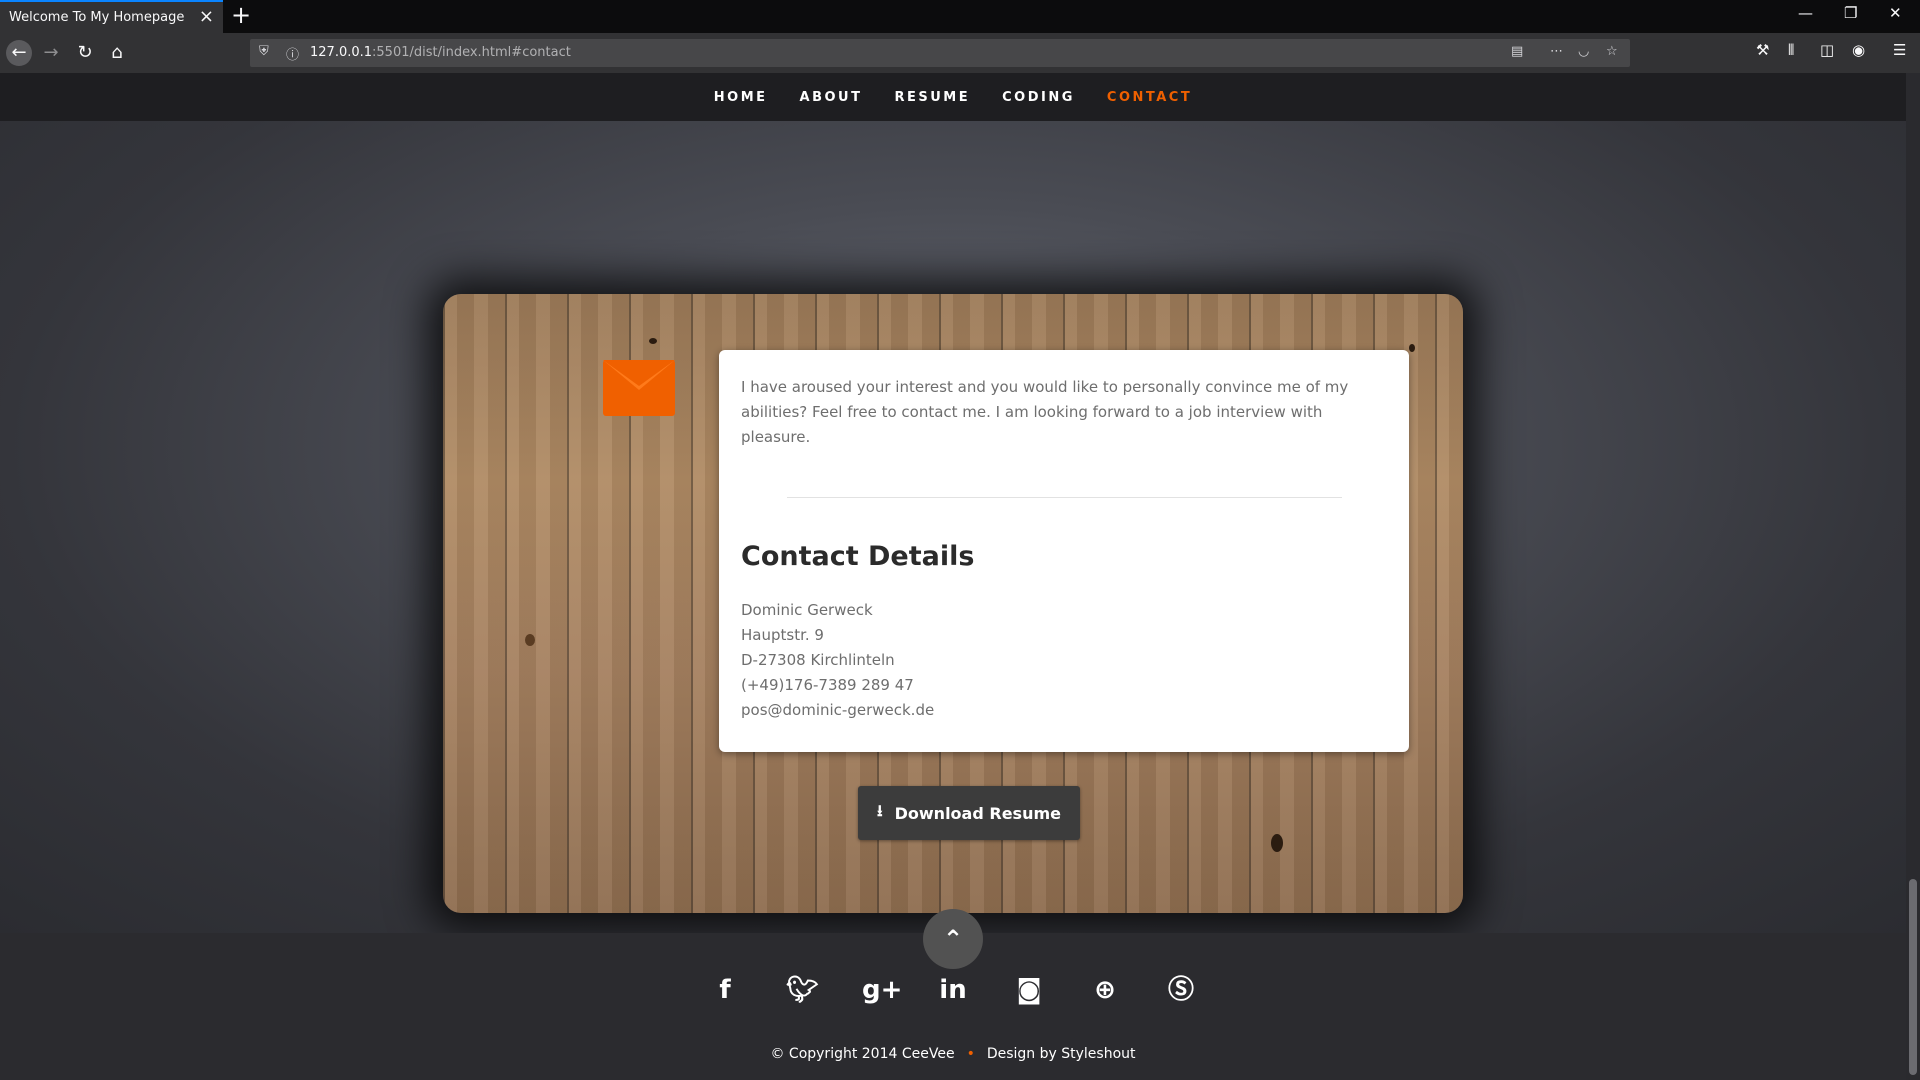 The image size is (1920, 1080). What do you see at coordinates (1913, 576) in the screenshot?
I see `page-scrollbar` at bounding box center [1913, 576].